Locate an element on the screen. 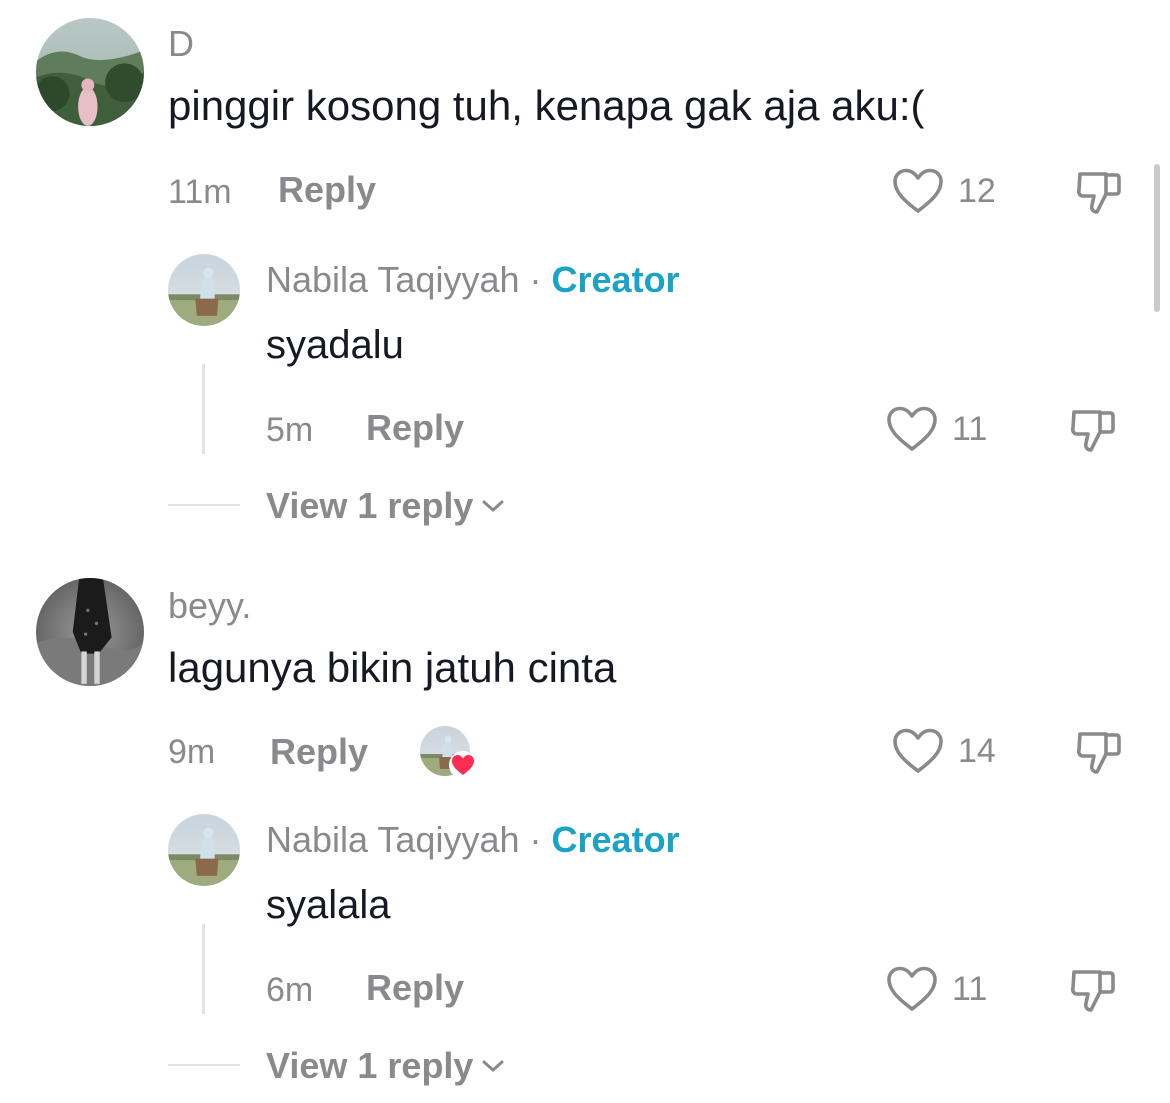 The height and width of the screenshot is (1103, 1170). reply-text: syadalu is located at coordinates (335, 345).